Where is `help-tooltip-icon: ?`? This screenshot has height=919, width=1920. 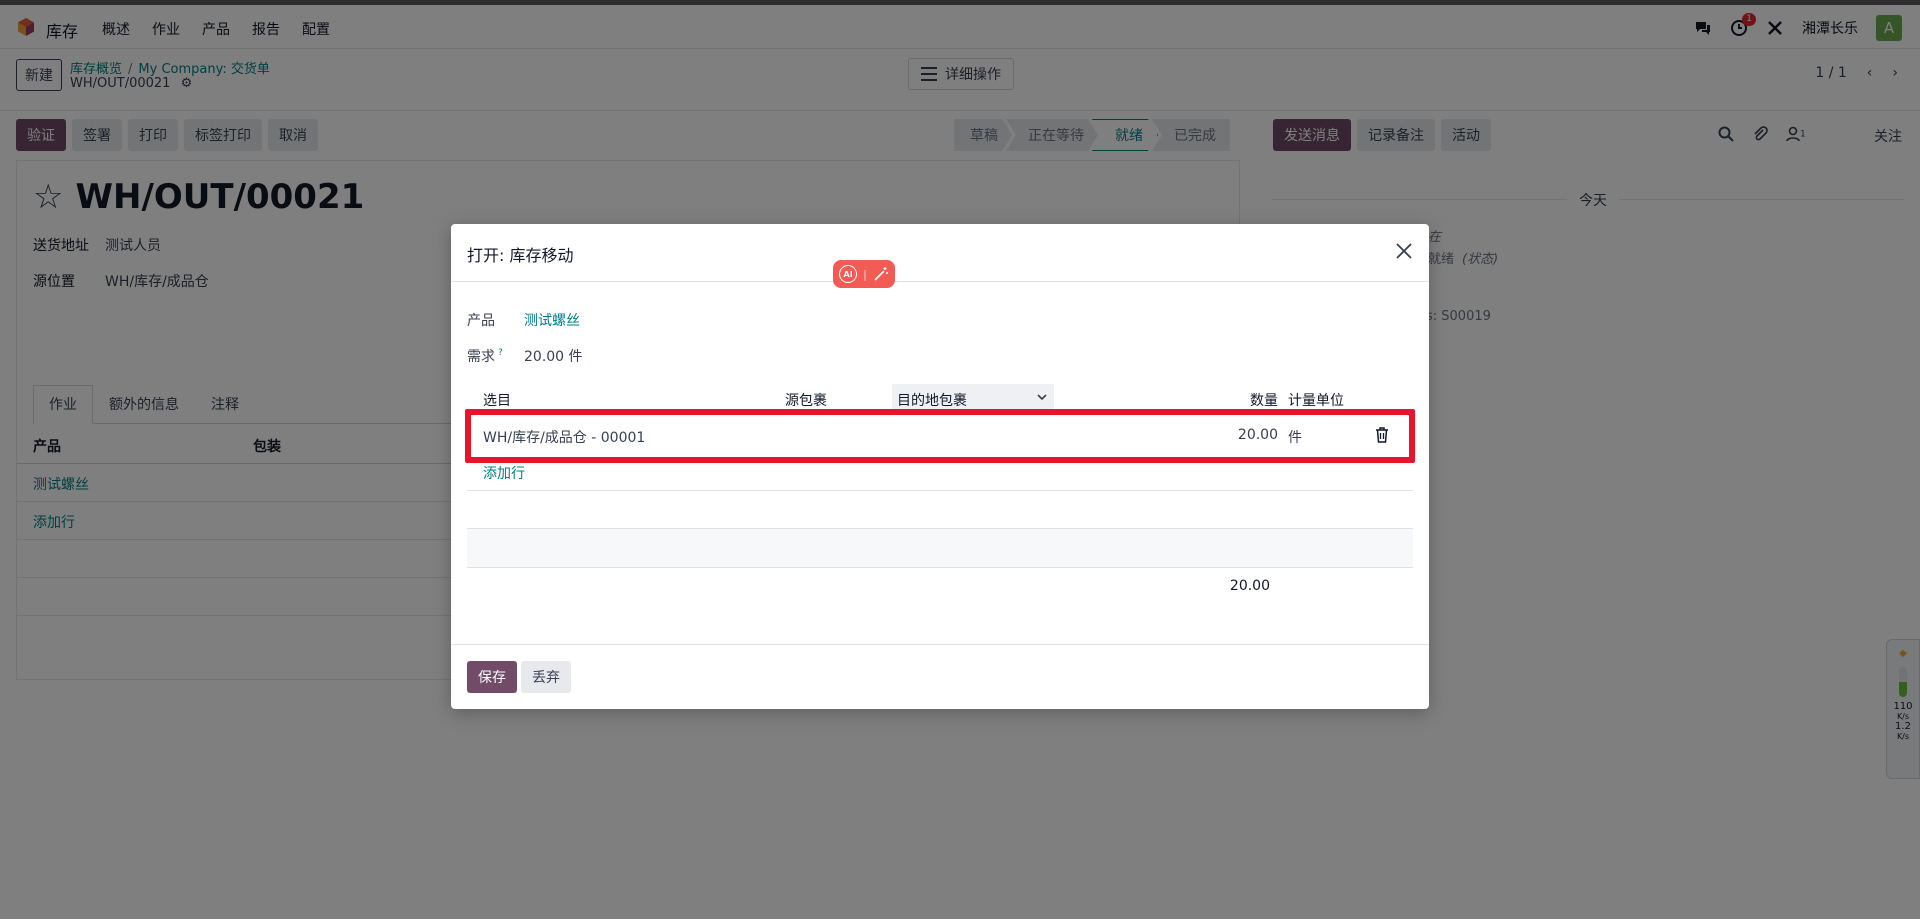
help-tooltip-icon: ? is located at coordinates (500, 353).